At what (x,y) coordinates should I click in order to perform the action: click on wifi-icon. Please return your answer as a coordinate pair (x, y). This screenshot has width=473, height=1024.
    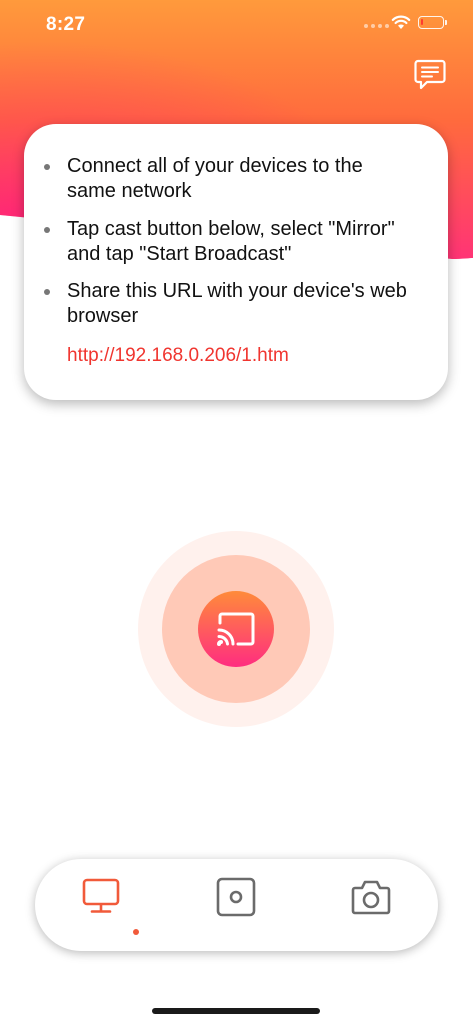
    Looking at the image, I should click on (401, 22).